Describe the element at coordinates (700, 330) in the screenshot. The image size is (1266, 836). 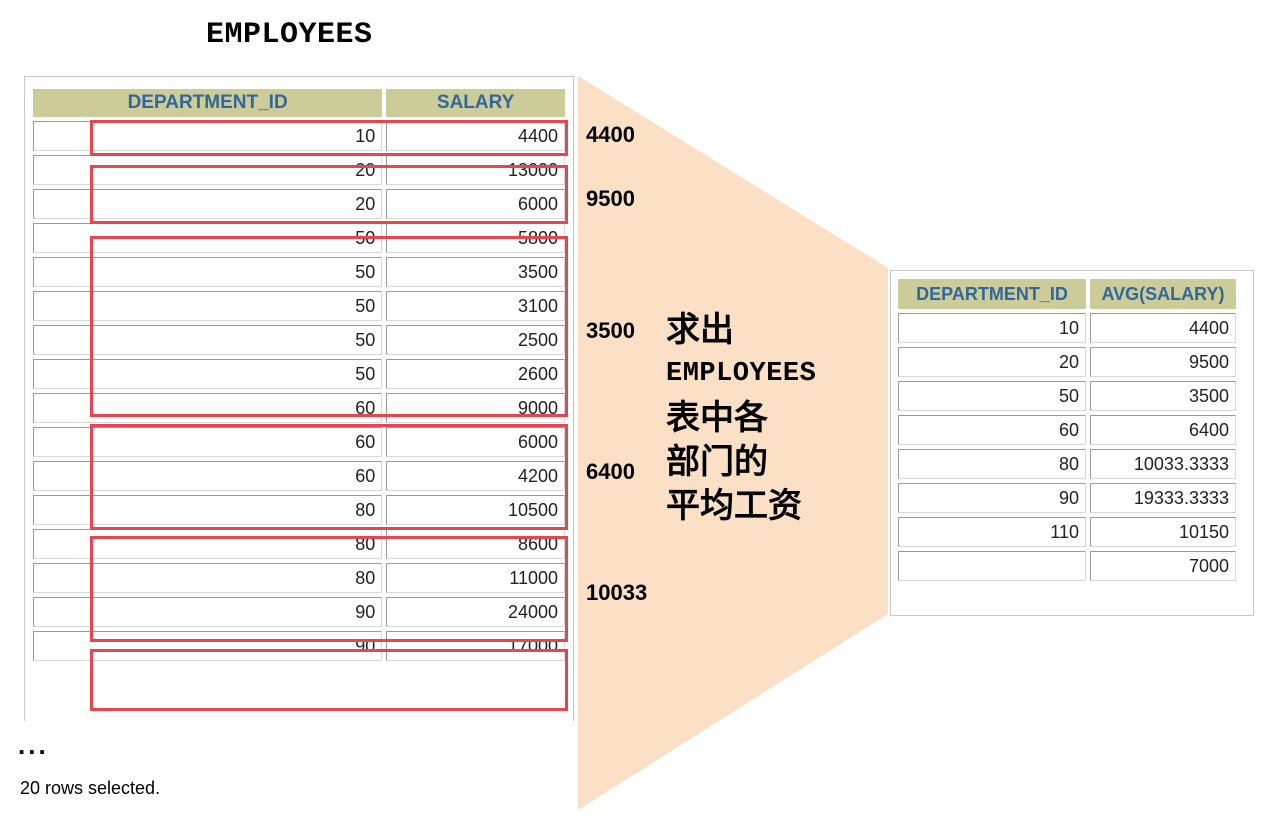
I see `note-line-1: 求出` at that location.